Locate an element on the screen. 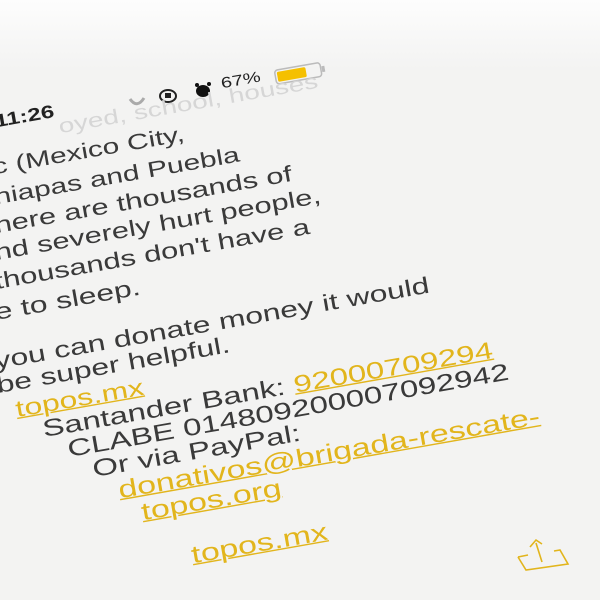 The image size is (600, 600). status-time: 11:26 is located at coordinates (28, 116).